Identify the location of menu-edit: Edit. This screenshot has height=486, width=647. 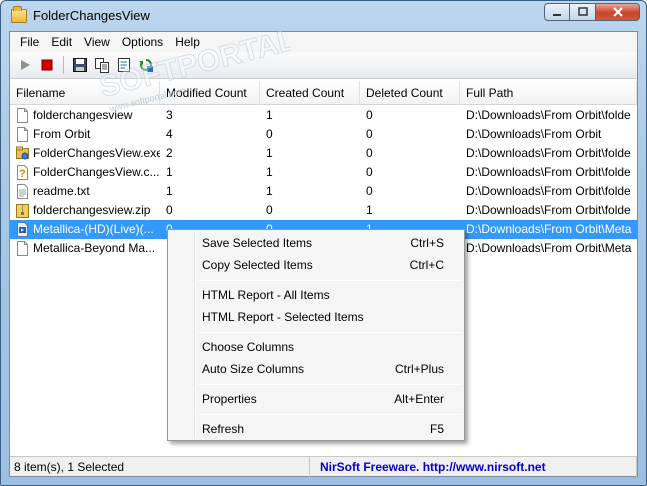
(61, 42).